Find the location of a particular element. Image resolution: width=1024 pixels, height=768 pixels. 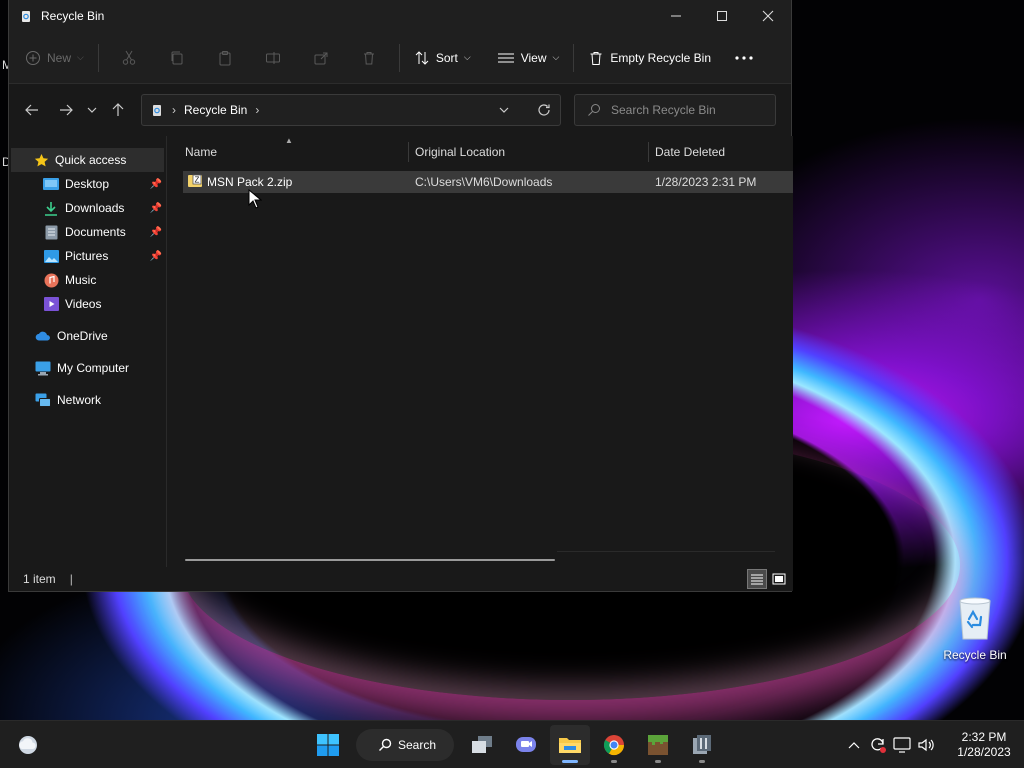

sort-button-label: Sort is located at coordinates (446, 57).